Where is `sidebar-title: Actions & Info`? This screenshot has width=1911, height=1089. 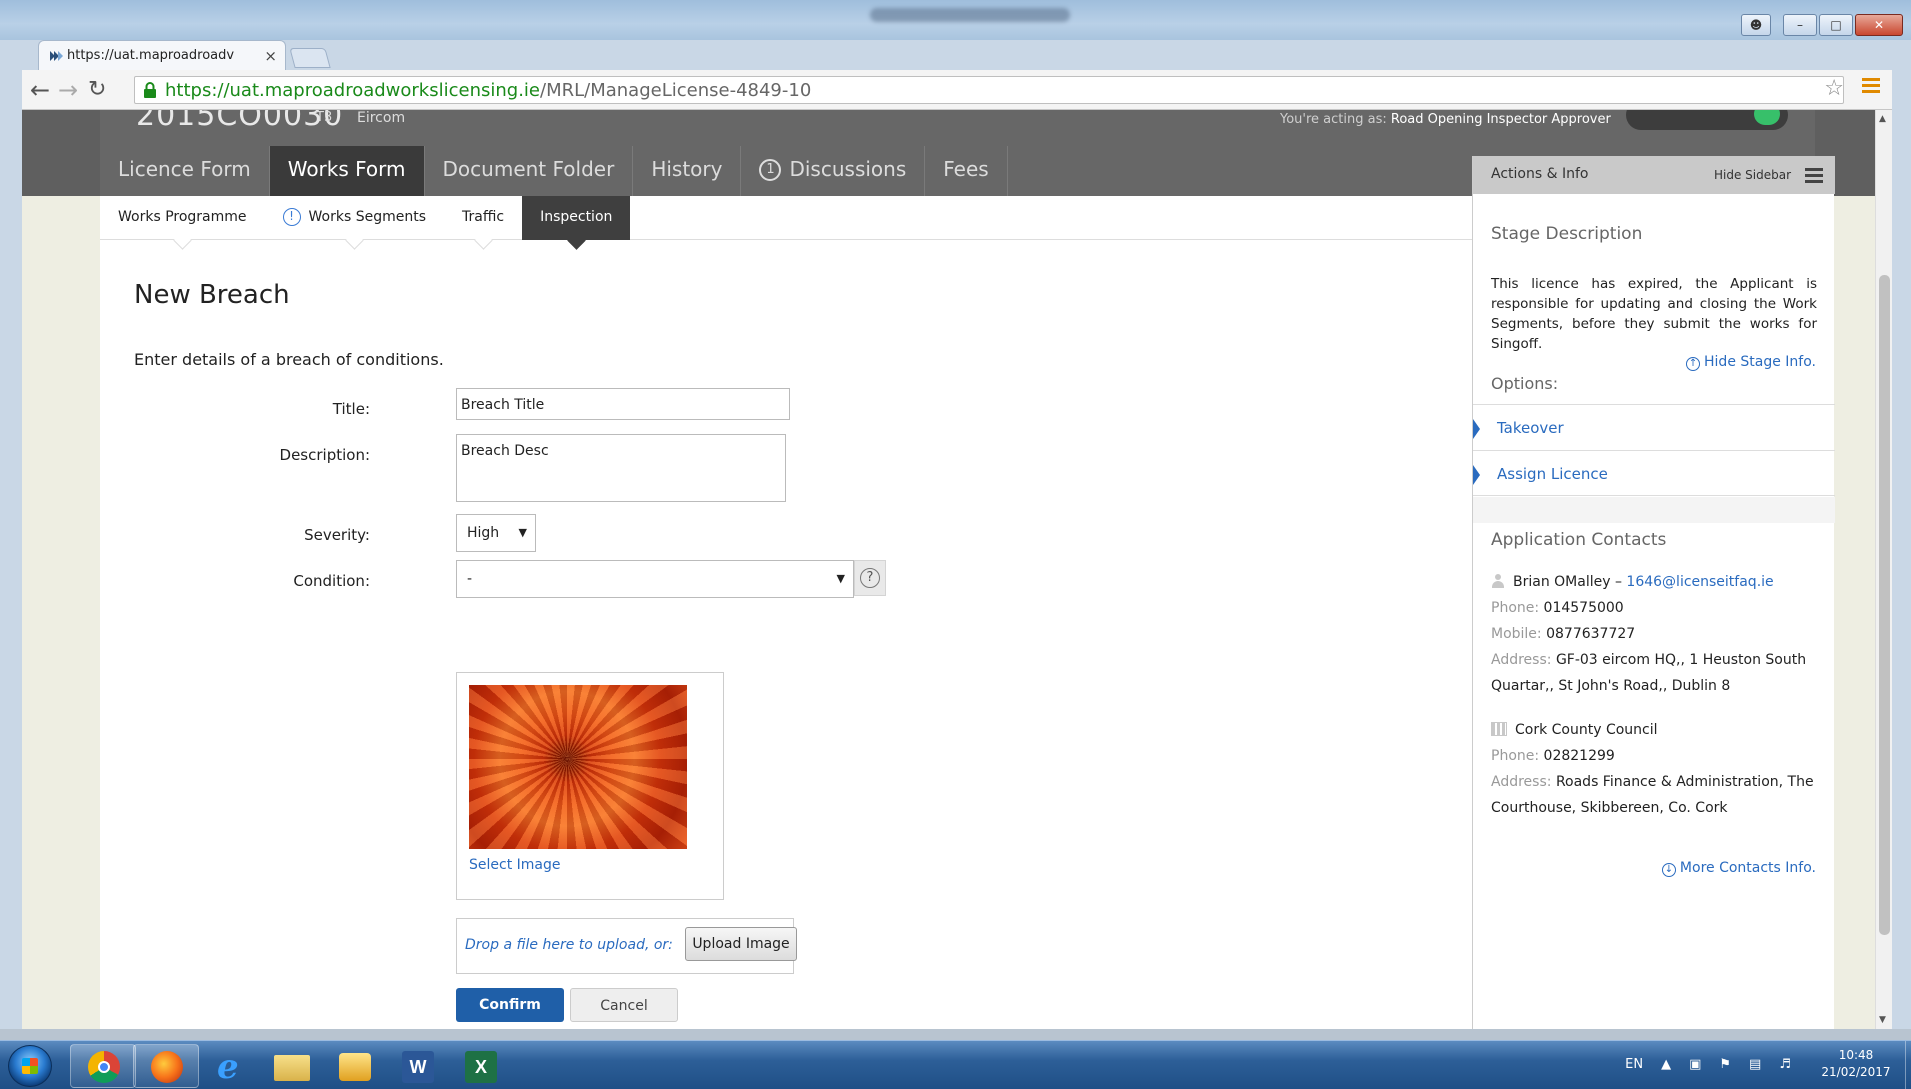 sidebar-title: Actions & Info is located at coordinates (1540, 174).